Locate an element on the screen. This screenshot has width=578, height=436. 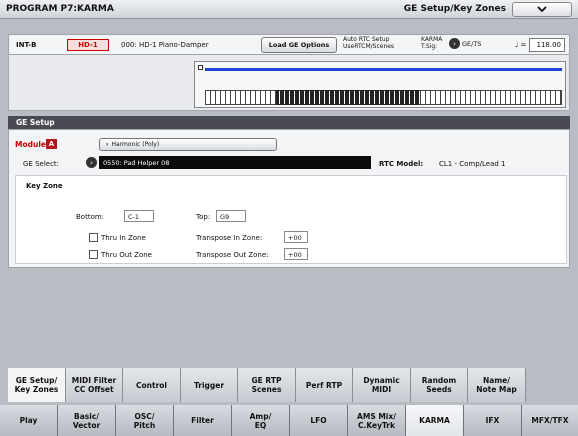
ge-ts-label: GE/TS is located at coordinates (472, 43).